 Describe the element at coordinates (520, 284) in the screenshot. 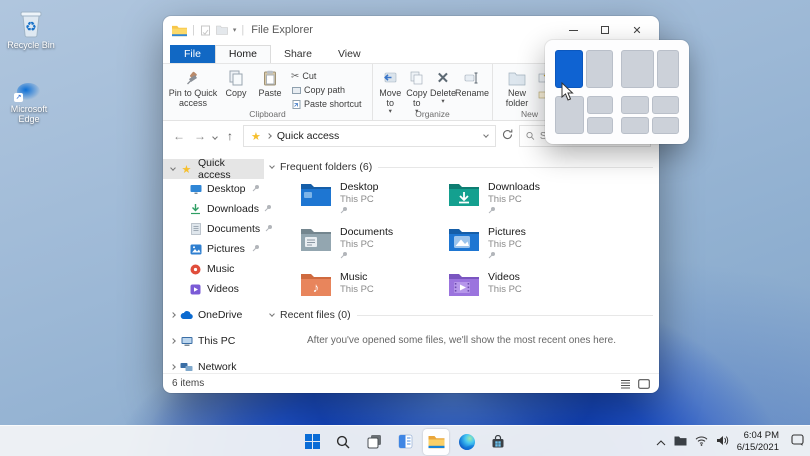

I see `folder-tile-videos: Videos This PC` at that location.